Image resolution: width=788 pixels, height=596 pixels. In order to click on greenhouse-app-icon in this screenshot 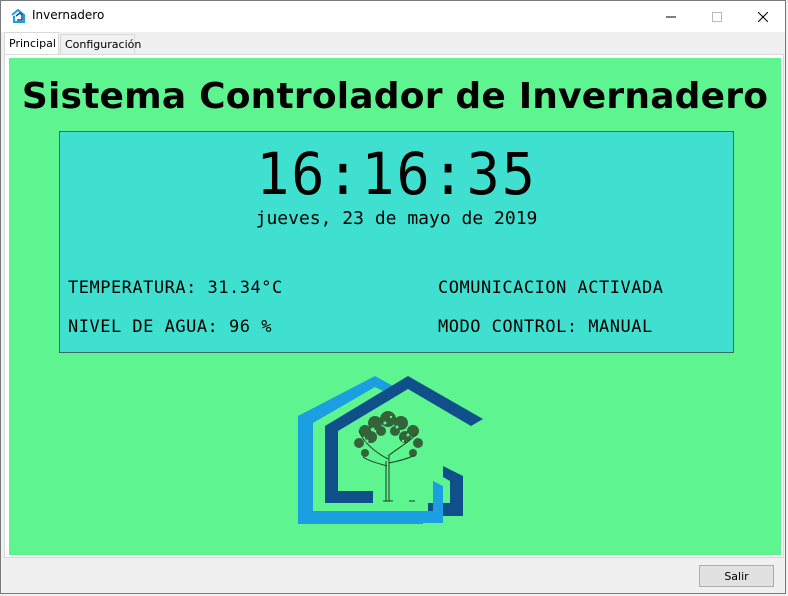, I will do `click(18, 16)`.